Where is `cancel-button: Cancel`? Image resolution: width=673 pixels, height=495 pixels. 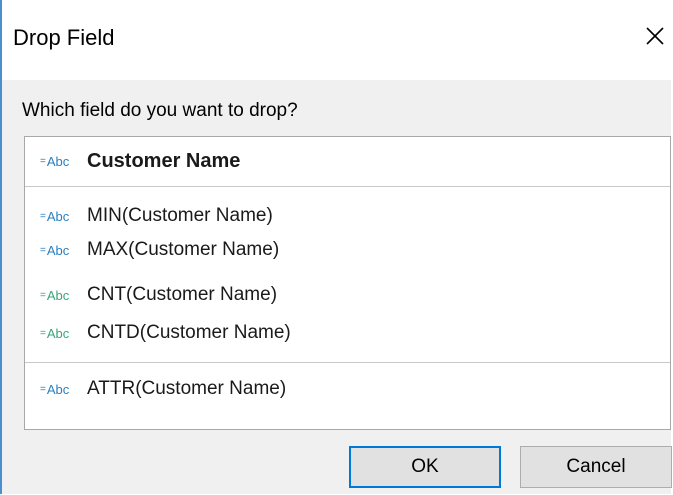 cancel-button: Cancel is located at coordinates (596, 467).